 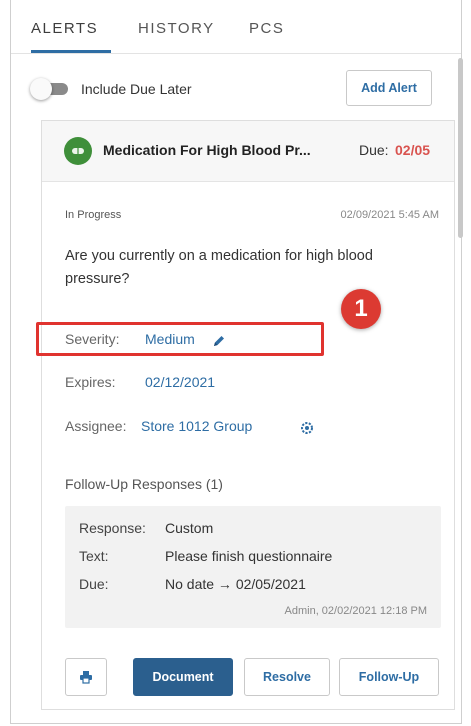 I want to click on print-button, so click(x=86, y=677).